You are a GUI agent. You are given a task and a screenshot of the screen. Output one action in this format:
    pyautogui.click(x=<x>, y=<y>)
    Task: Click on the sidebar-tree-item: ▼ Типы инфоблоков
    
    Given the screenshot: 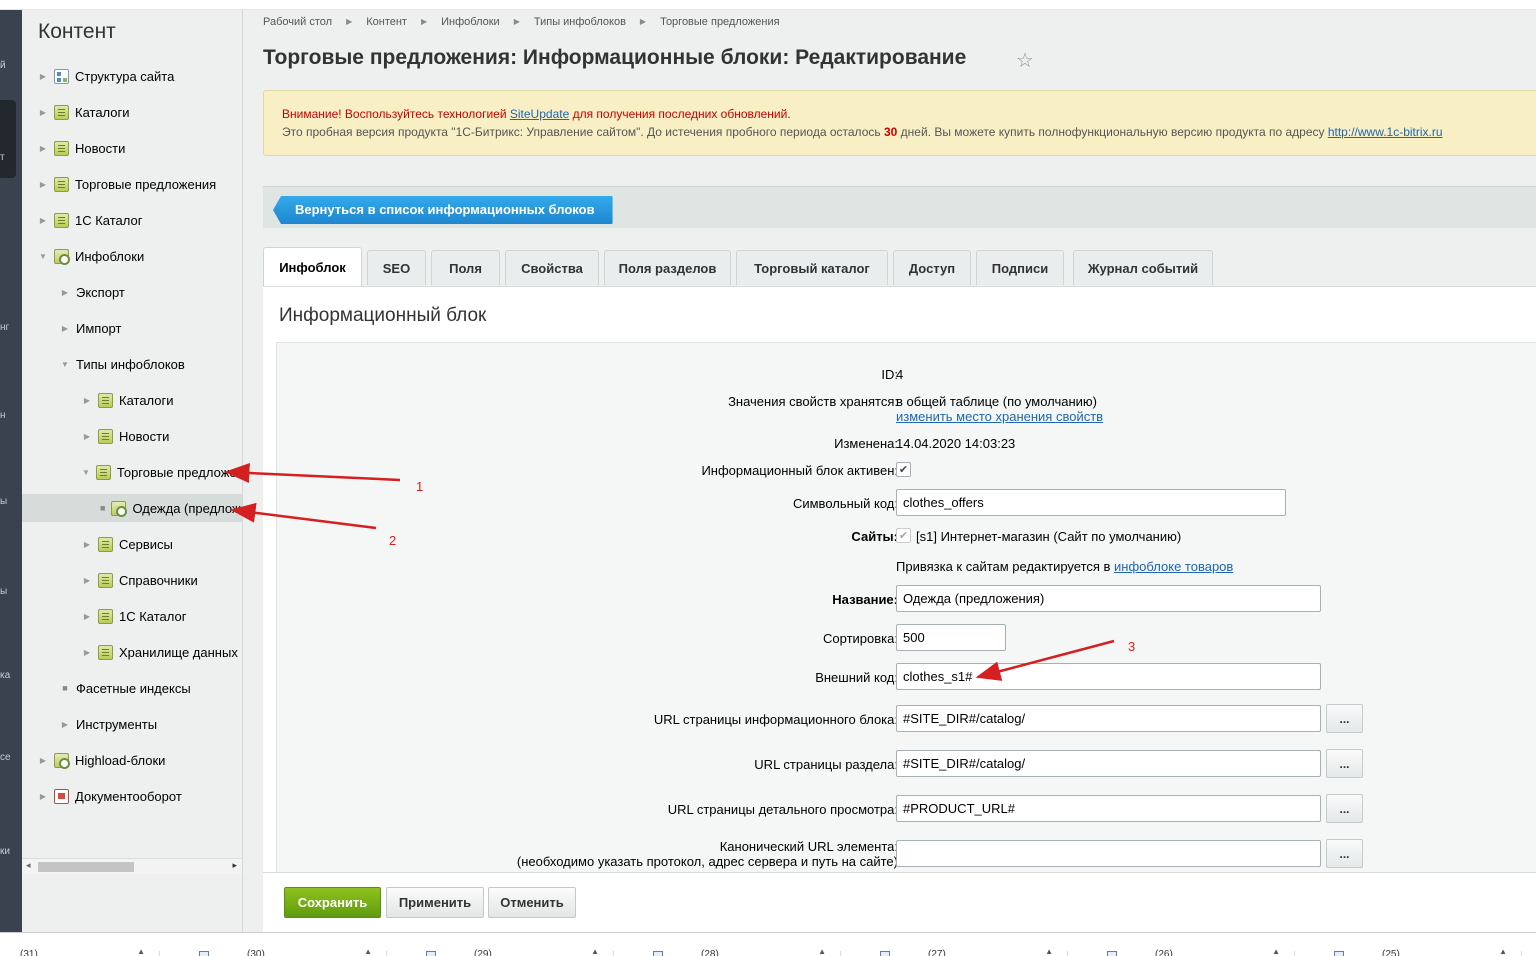 What is the action you would take?
    pyautogui.click(x=132, y=364)
    